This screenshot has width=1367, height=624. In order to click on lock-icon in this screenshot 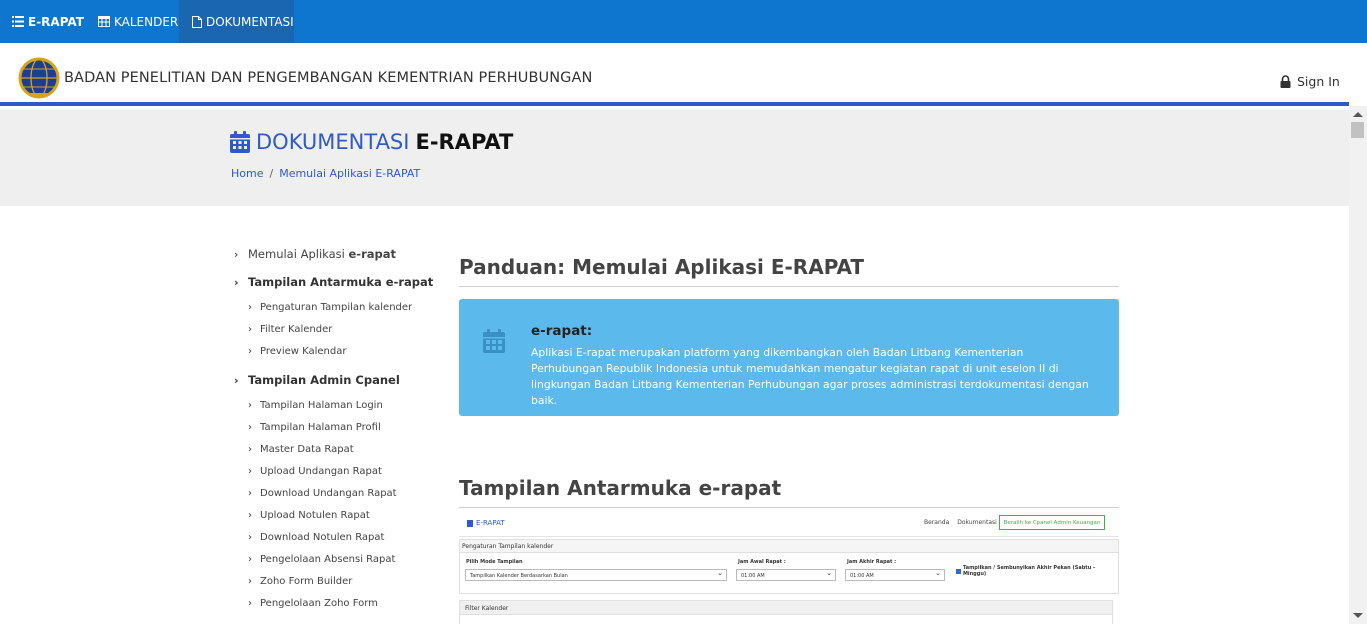, I will do `click(1285, 81)`.